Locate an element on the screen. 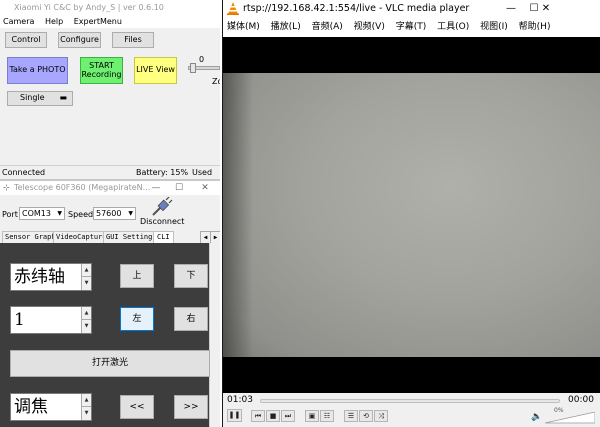  focus-back-button: << is located at coordinates (137, 407).